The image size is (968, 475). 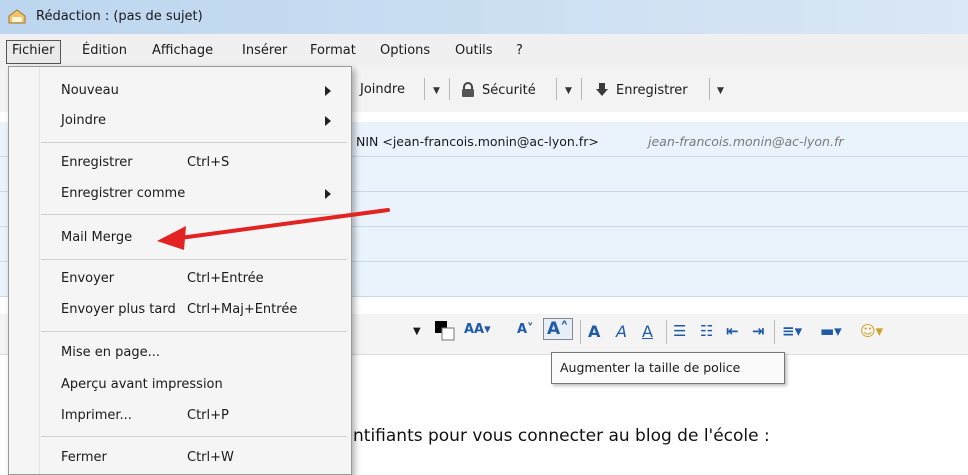 I want to click on text-color-icon, so click(x=446, y=333).